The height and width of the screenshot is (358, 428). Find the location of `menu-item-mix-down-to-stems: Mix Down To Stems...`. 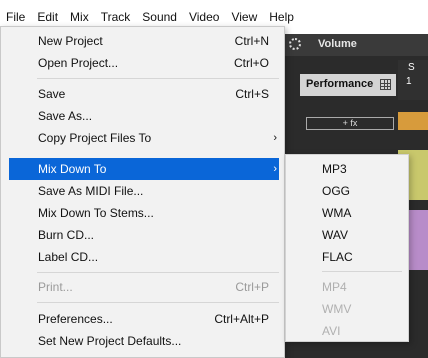

menu-item-mix-down-to-stems: Mix Down To Stems... is located at coordinates (144, 213).